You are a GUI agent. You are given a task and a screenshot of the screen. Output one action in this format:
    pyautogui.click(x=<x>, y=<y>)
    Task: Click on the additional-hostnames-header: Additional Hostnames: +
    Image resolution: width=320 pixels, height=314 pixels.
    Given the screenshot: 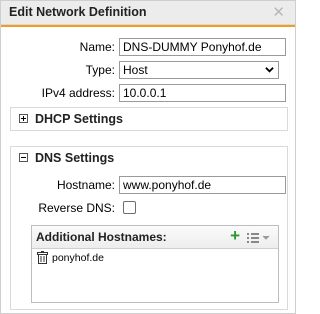 What is the action you would take?
    pyautogui.click(x=155, y=237)
    